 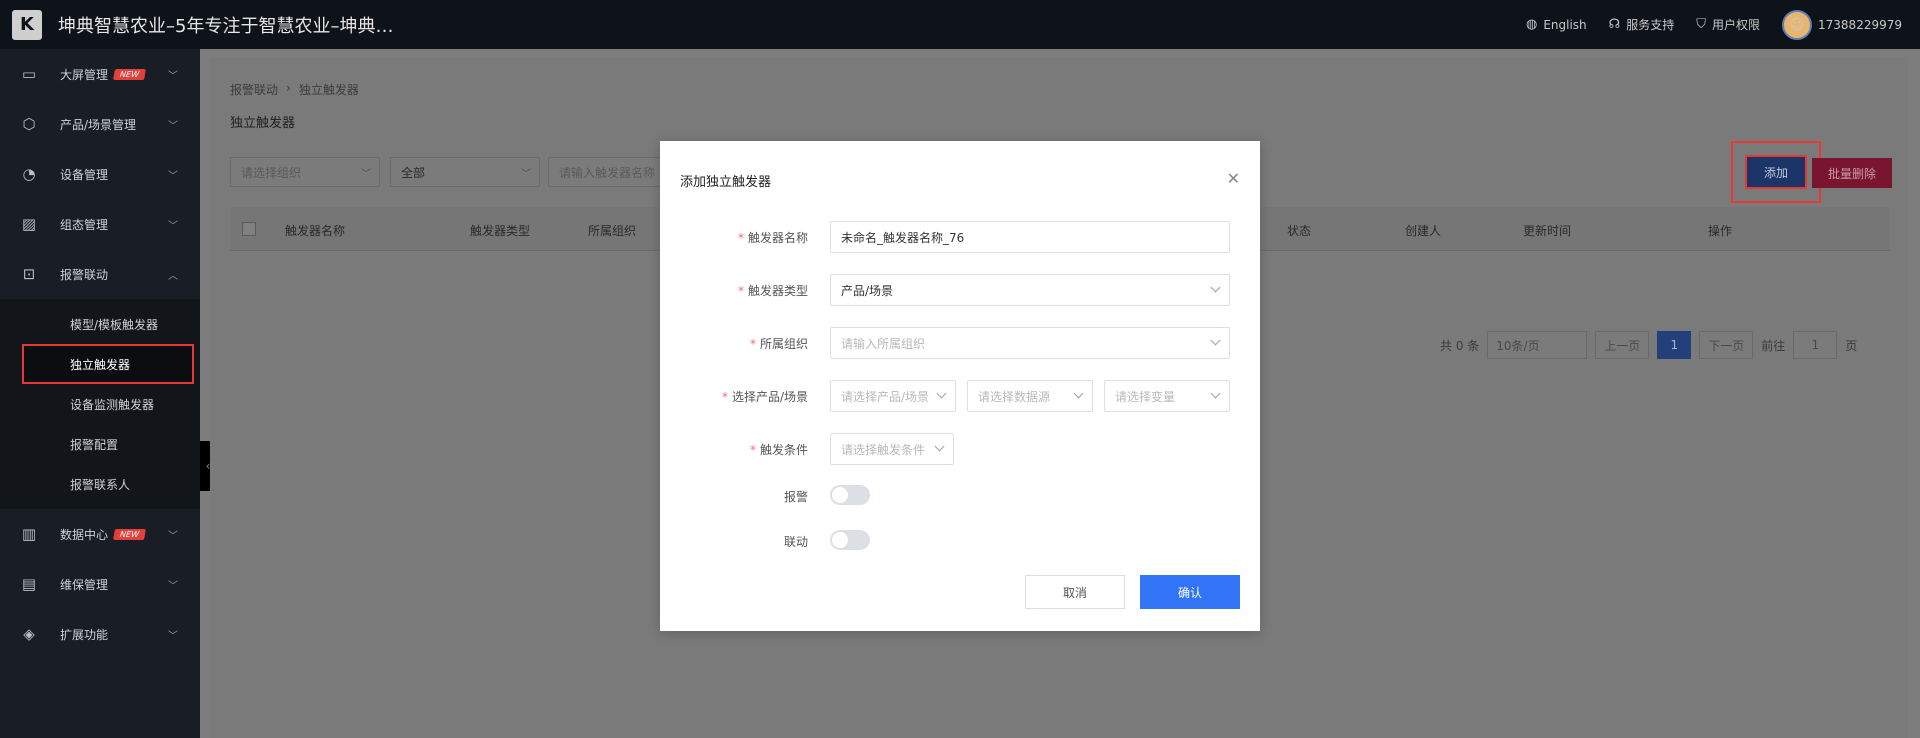 I want to click on sidebar-item-label: 大屏管理, so click(x=84, y=74).